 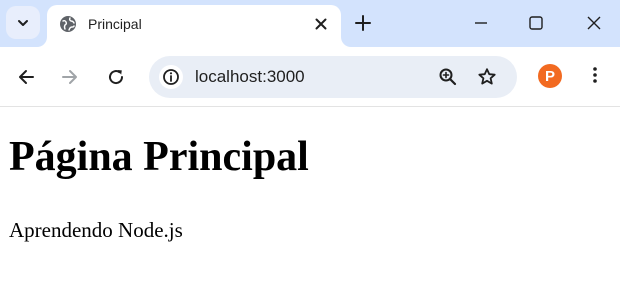 What do you see at coordinates (481, 23) in the screenshot?
I see `minimize-icon` at bounding box center [481, 23].